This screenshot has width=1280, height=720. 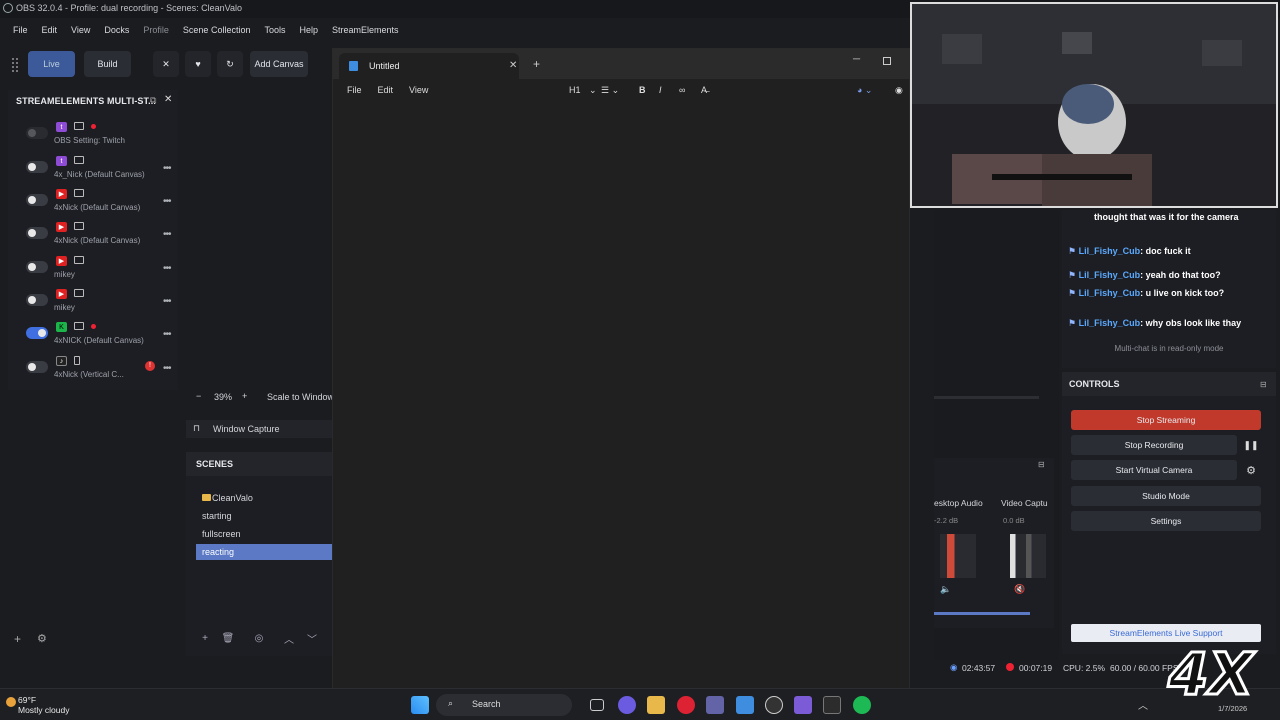 I want to click on preview-area, so click(x=261, y=235).